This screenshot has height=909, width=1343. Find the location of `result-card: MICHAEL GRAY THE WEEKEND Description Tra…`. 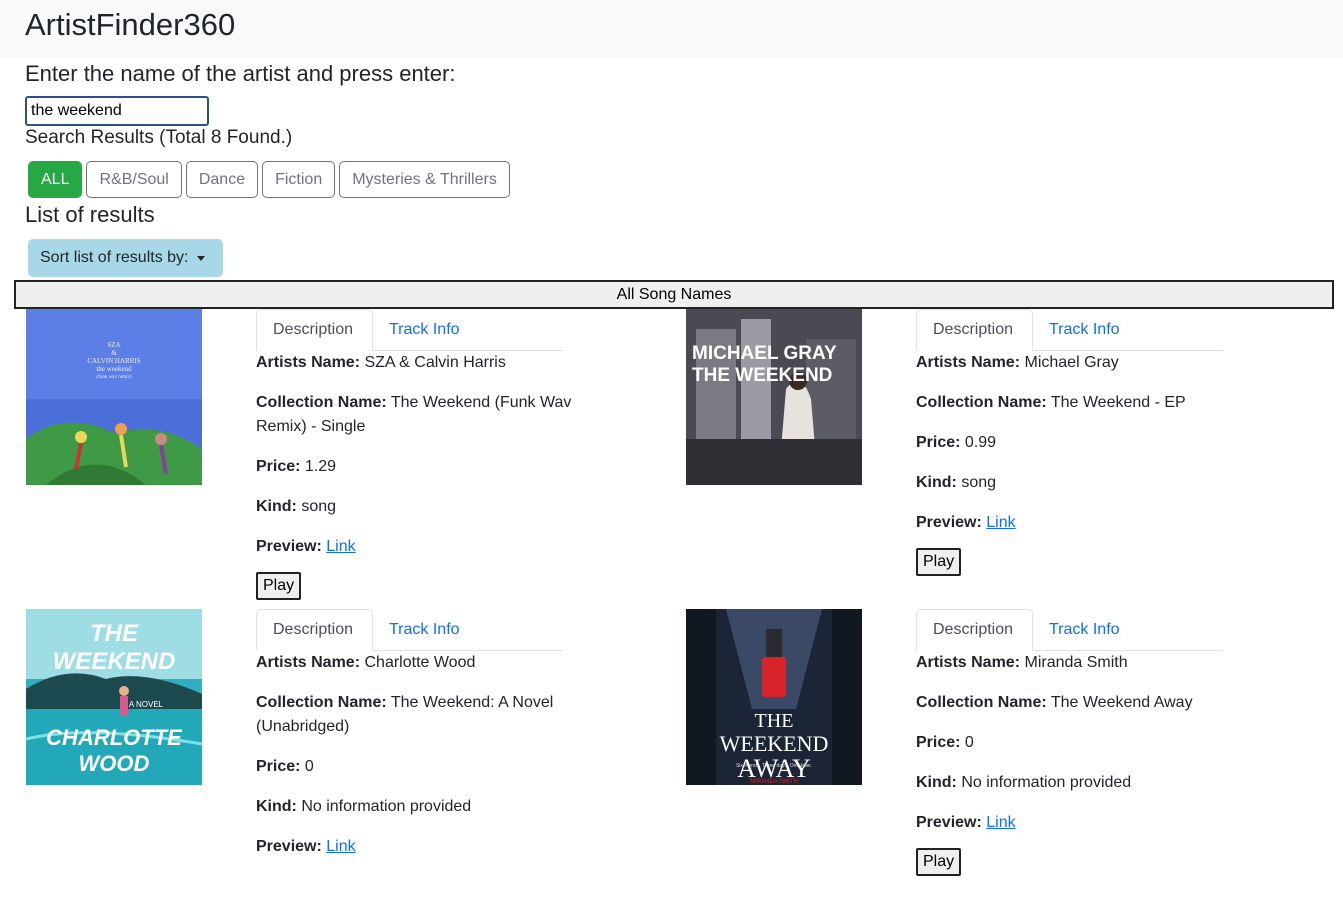

result-card: MICHAEL GRAY THE WEEKEND Description Tra… is located at coordinates (986, 459).